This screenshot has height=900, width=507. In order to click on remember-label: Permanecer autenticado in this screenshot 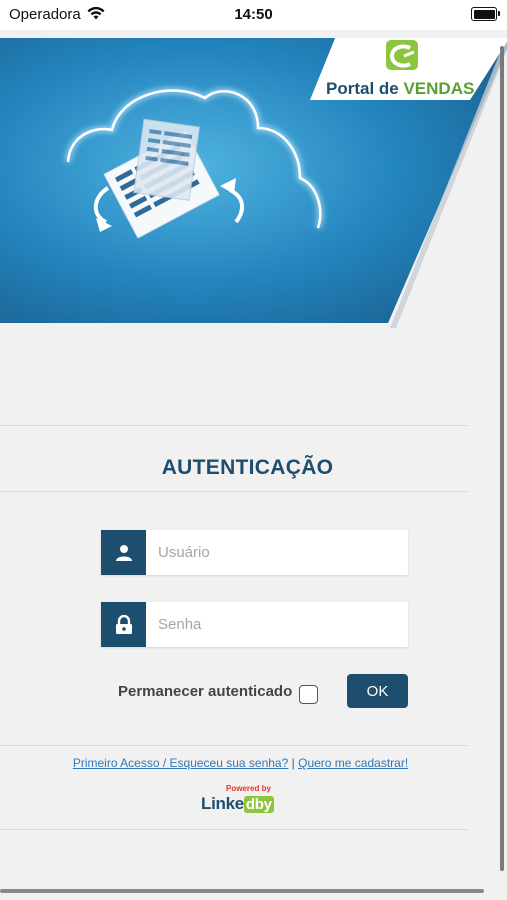, I will do `click(205, 691)`.